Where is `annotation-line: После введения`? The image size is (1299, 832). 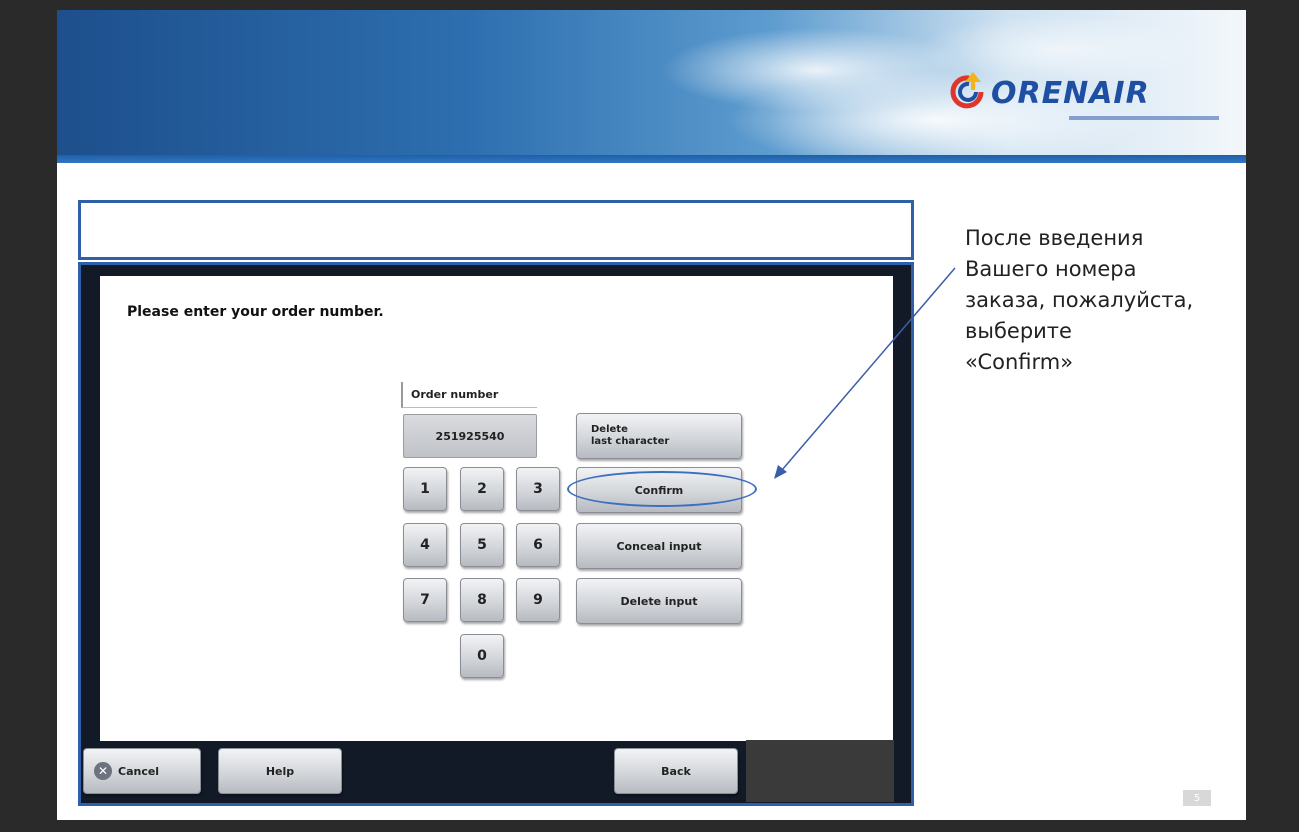
annotation-line: После введения is located at coordinates (1054, 238).